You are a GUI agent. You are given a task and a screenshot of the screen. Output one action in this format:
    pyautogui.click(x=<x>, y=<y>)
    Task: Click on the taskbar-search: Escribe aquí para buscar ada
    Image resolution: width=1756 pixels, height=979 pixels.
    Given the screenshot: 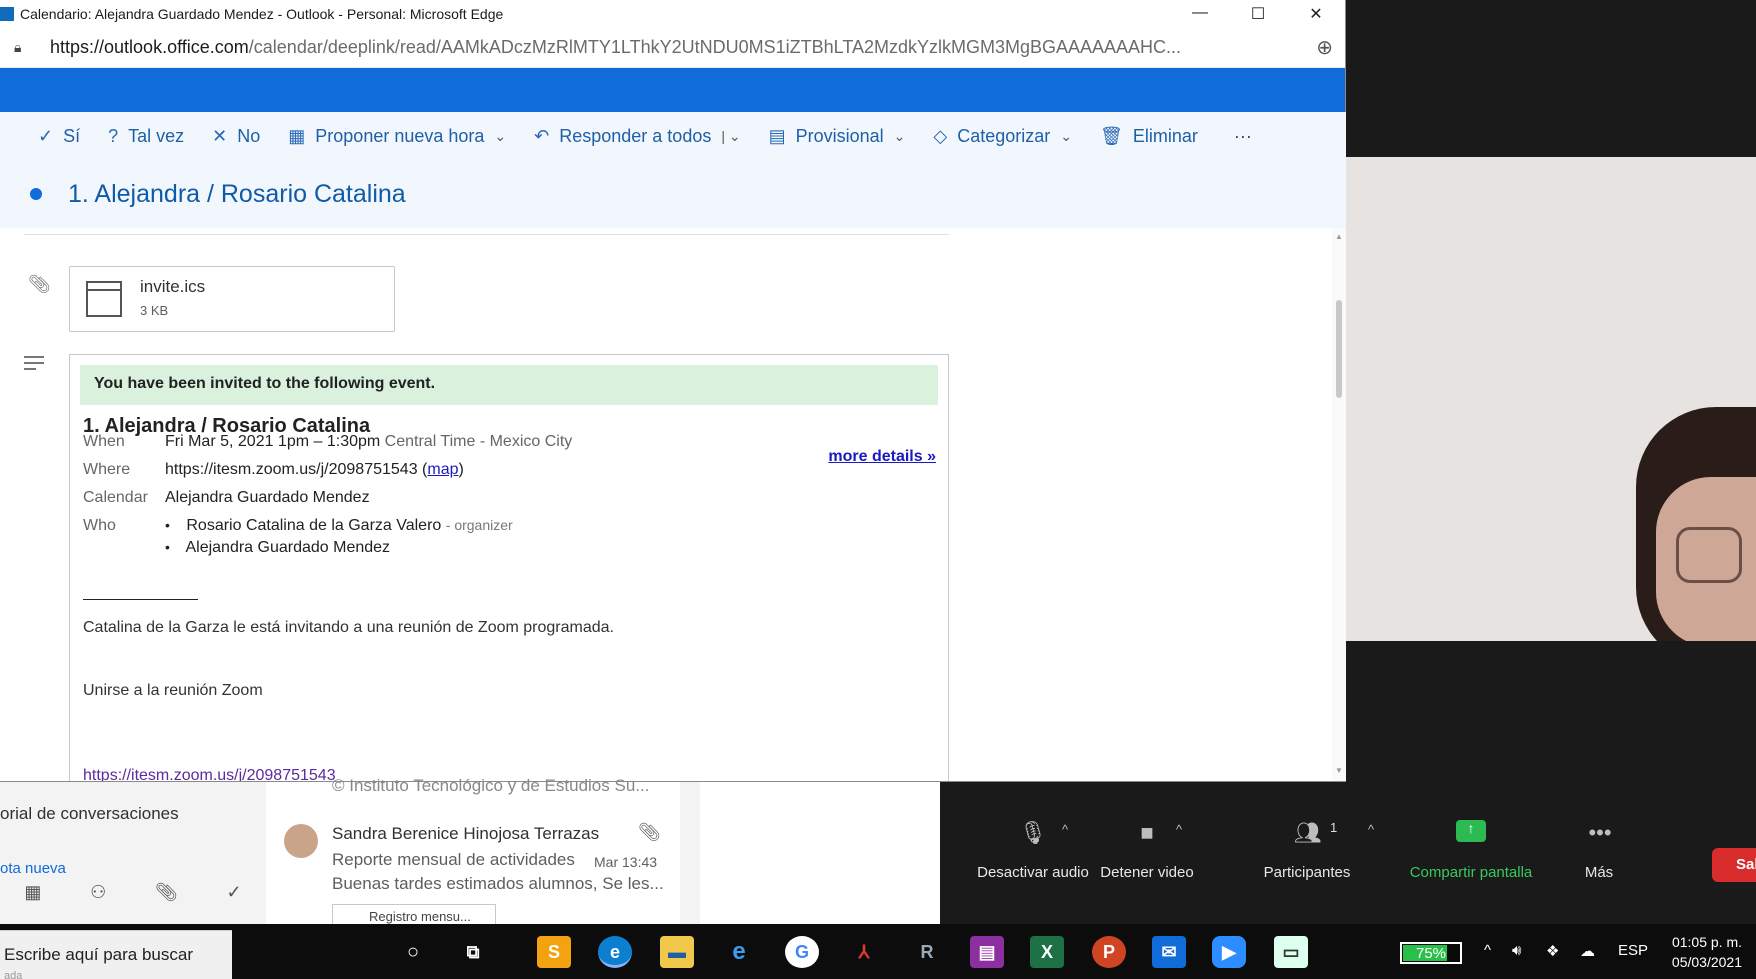 What is the action you would take?
    pyautogui.click(x=116, y=954)
    